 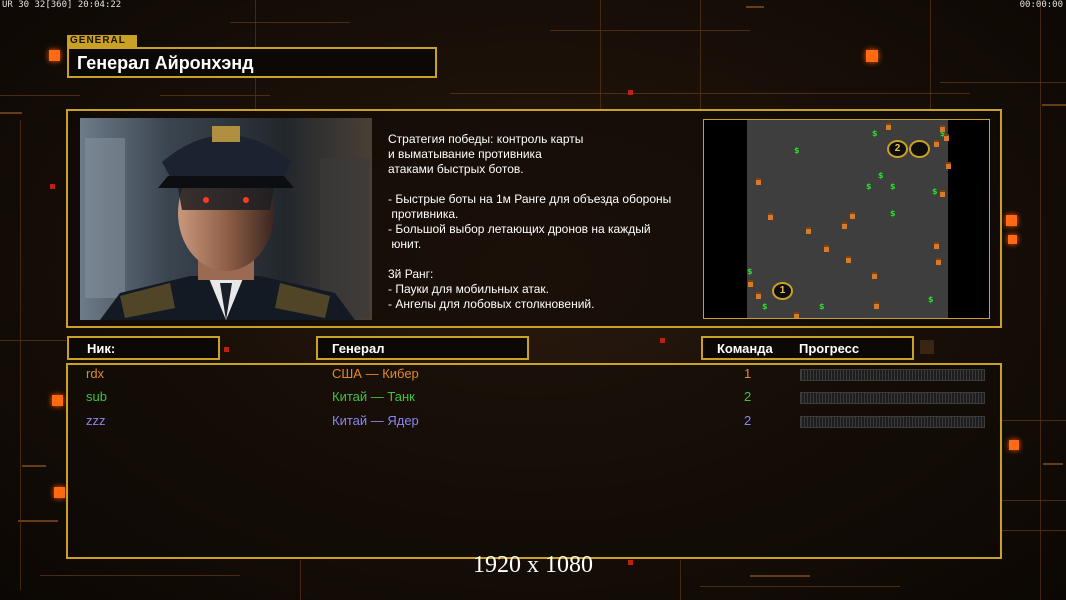 I want to click on general-name: Генерал Айронхэнд, so click(x=165, y=63).